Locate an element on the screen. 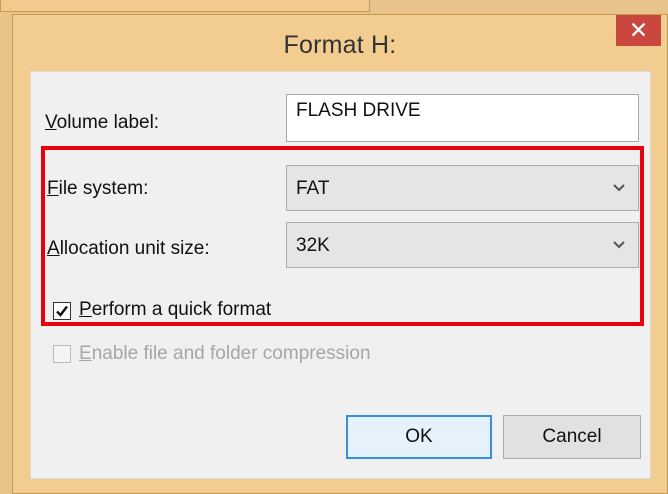 This screenshot has width=668, height=494. ok-button: OK is located at coordinates (419, 437).